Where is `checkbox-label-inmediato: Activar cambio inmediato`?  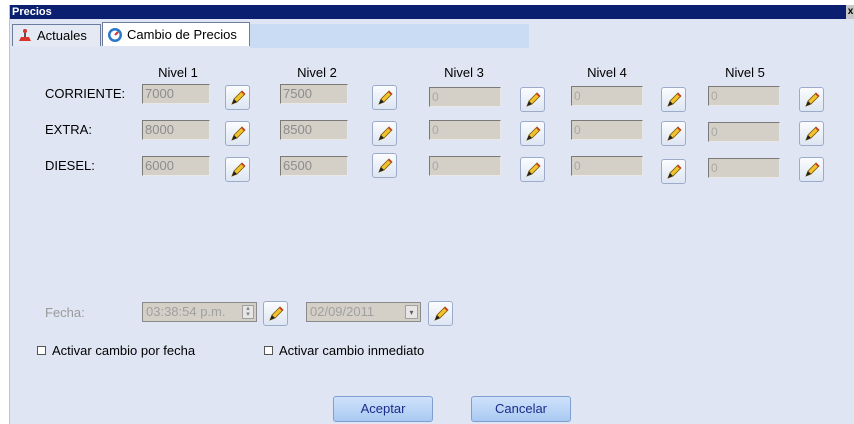 checkbox-label-inmediato: Activar cambio inmediato is located at coordinates (352, 350).